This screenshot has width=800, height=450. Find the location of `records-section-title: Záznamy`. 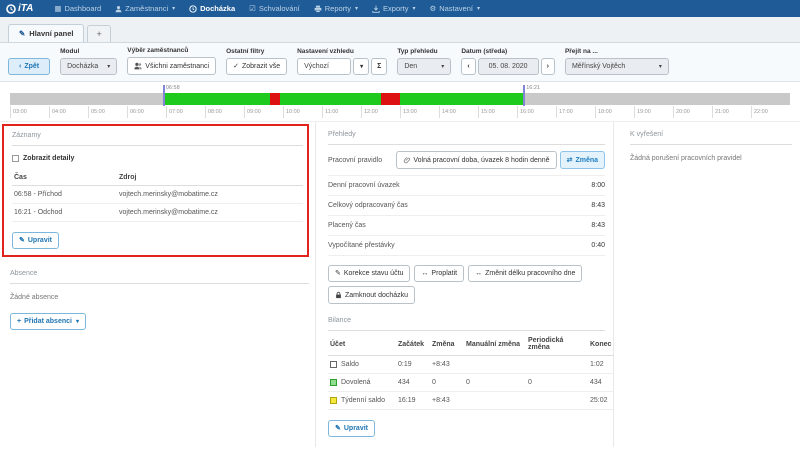

records-section-title: Záznamy is located at coordinates (157, 136).